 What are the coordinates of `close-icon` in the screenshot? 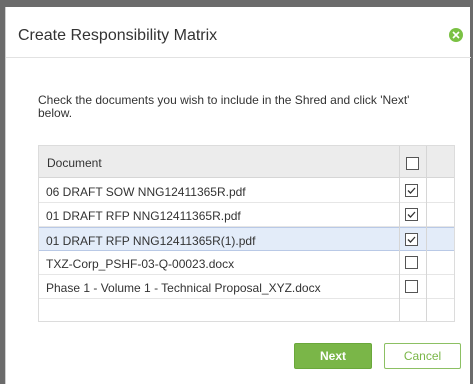 It's located at (456, 35).